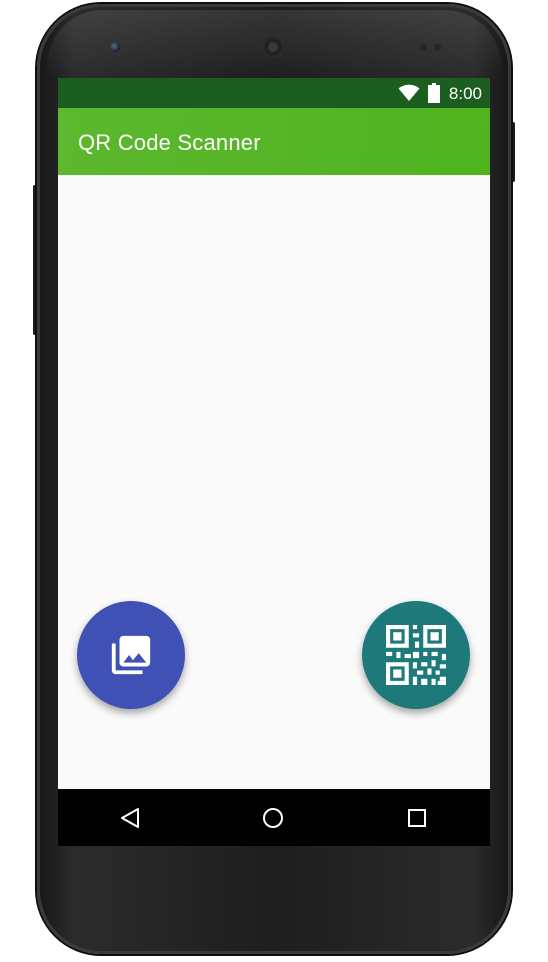  I want to click on home-button, so click(273, 818).